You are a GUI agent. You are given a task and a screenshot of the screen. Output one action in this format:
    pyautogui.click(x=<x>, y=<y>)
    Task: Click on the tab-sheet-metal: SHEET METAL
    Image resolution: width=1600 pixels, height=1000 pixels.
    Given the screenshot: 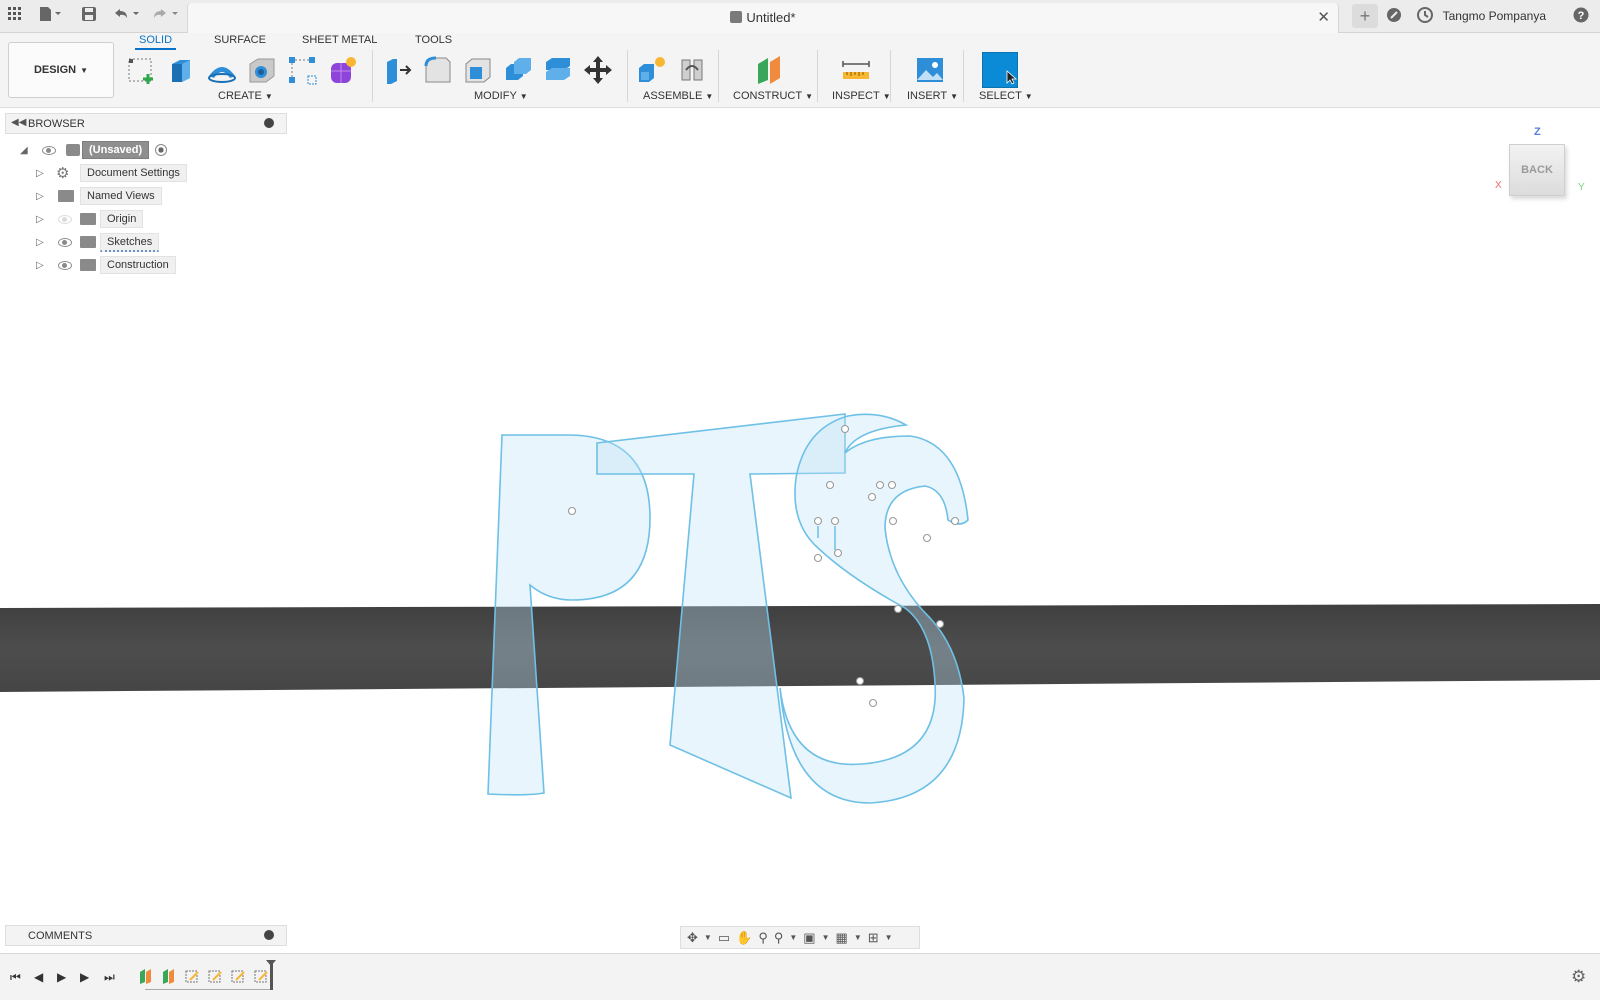 What is the action you would take?
    pyautogui.click(x=339, y=41)
    